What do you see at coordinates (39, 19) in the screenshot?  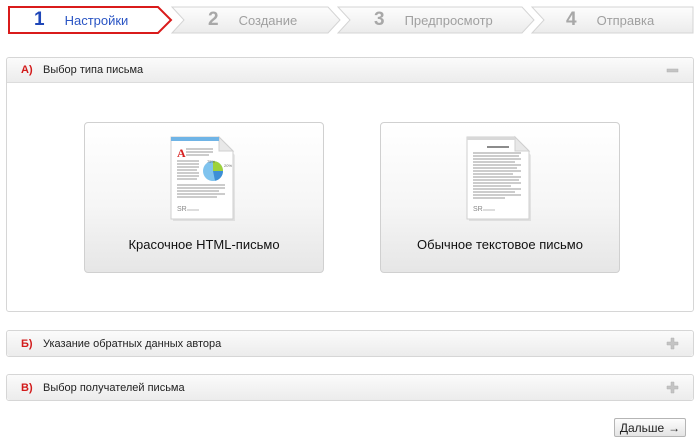 I see `step-number: 1` at bounding box center [39, 19].